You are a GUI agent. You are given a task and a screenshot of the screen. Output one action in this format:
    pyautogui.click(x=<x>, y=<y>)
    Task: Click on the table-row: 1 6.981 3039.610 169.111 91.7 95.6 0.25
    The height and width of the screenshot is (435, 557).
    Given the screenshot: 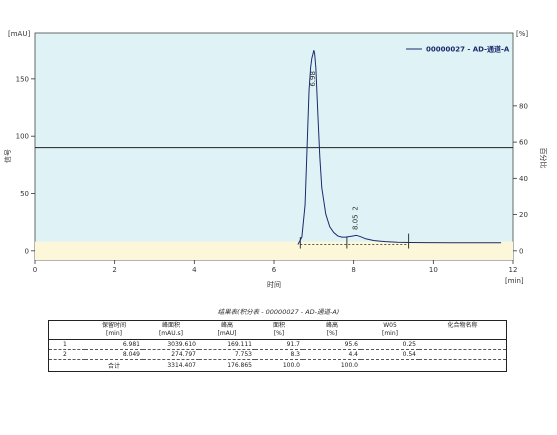 What is the action you would take?
    pyautogui.click(x=239, y=344)
    